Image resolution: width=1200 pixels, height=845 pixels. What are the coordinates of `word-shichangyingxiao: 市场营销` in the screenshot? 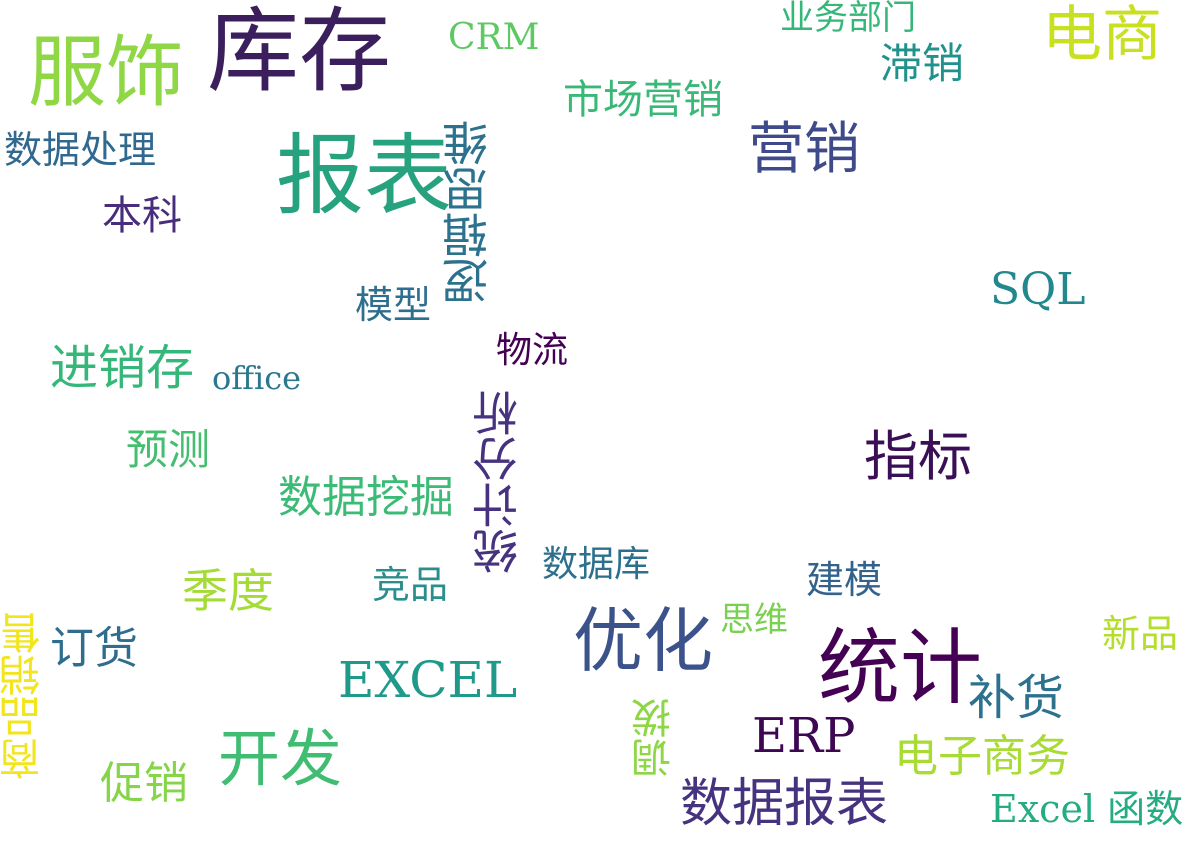 It's located at (643, 100).